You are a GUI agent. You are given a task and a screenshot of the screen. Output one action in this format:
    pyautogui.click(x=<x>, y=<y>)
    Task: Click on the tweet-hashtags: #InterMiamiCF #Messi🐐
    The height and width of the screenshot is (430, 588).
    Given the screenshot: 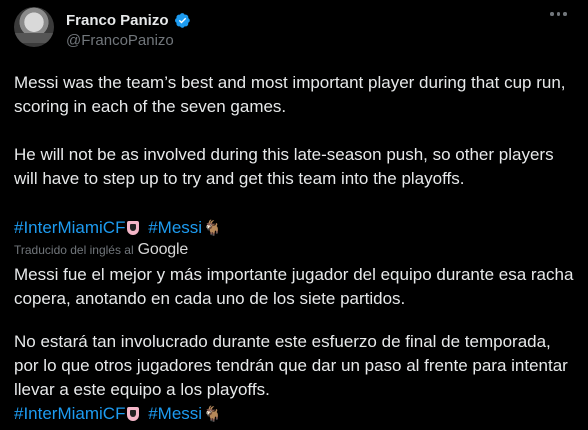 What is the action you would take?
    pyautogui.click(x=297, y=228)
    